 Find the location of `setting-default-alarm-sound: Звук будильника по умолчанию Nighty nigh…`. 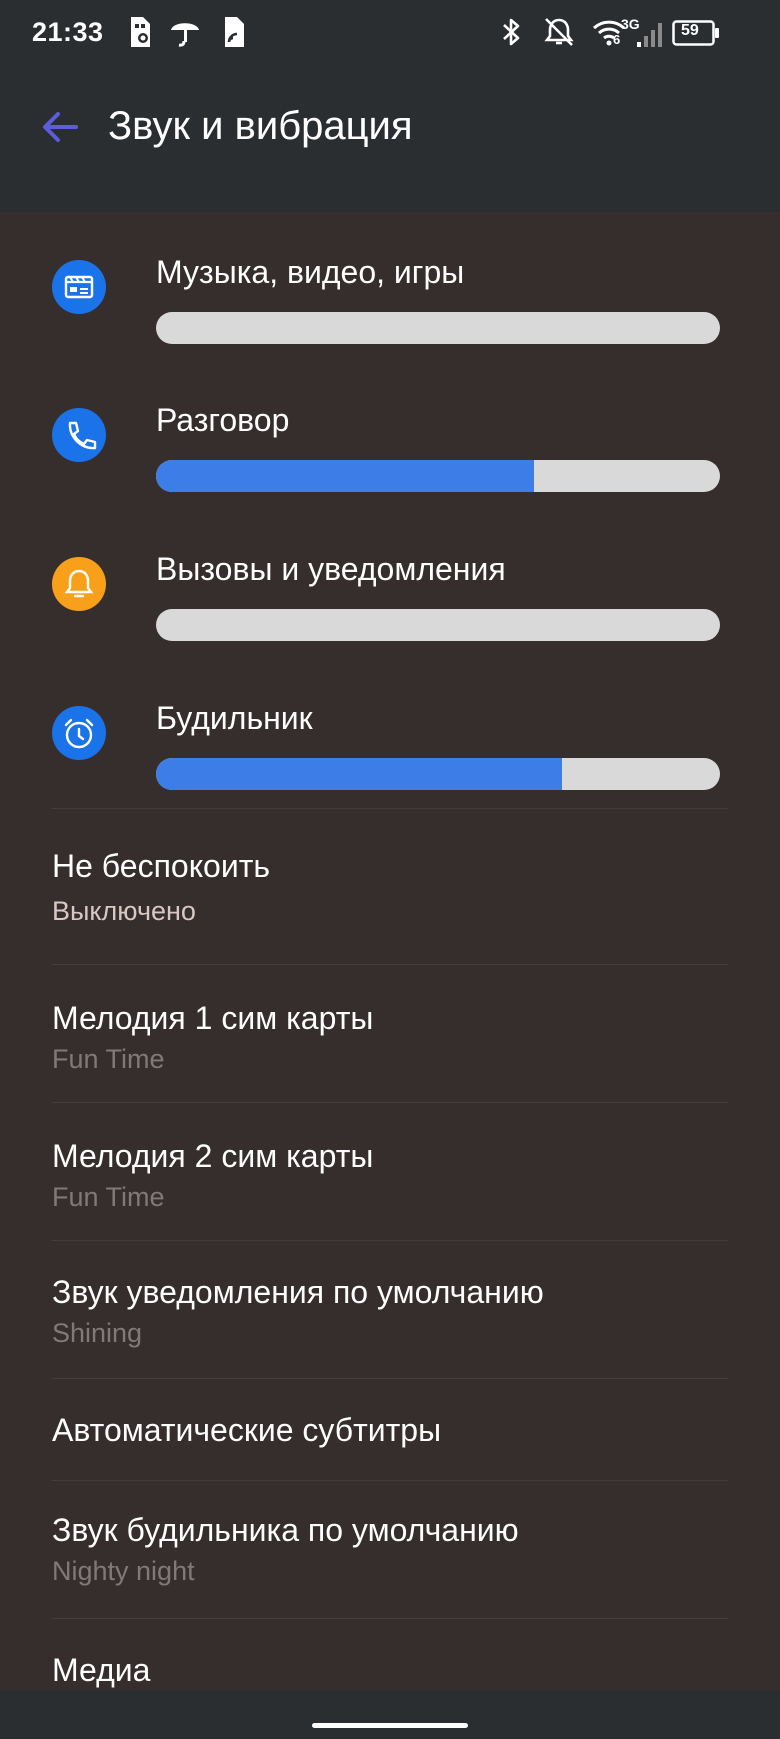

setting-default-alarm-sound: Звук будильника по умолчанию Nighty nigh… is located at coordinates (390, 1549).